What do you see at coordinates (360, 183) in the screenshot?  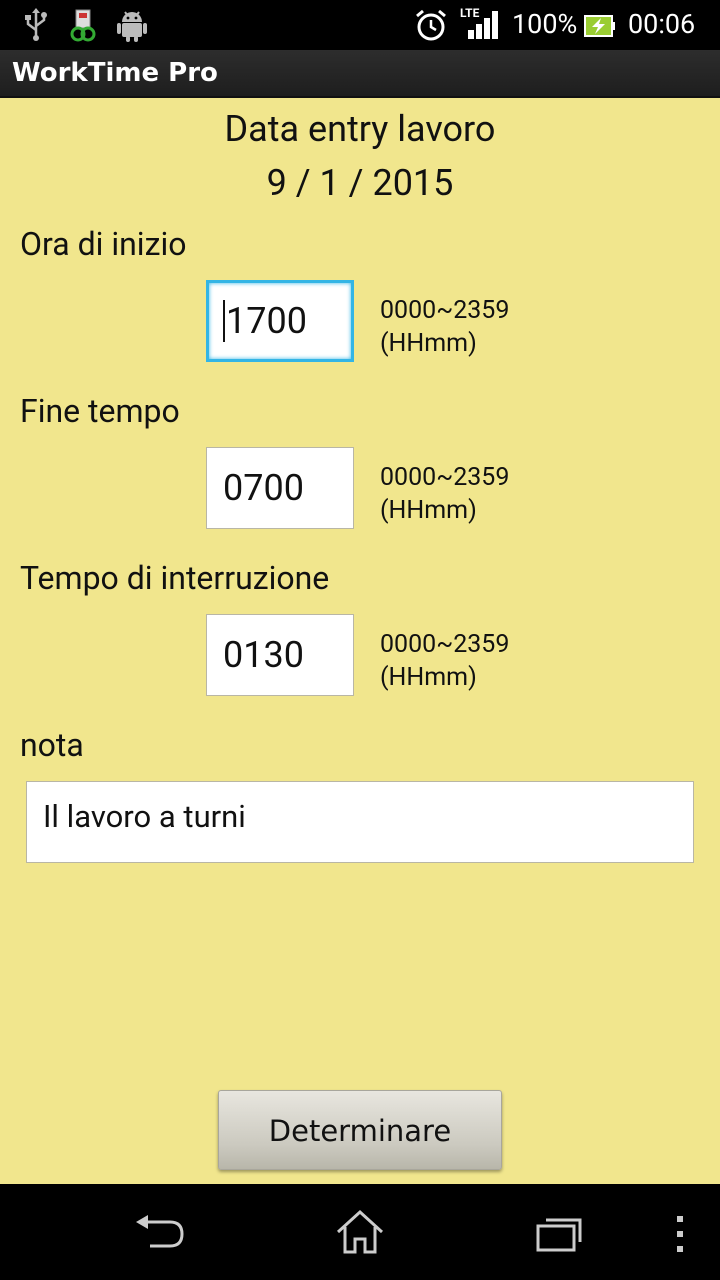 I see `entry-date: 9 / 1 / 2015` at bounding box center [360, 183].